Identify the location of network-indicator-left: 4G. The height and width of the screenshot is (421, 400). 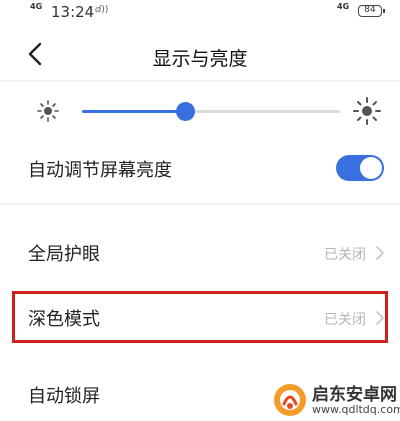
(36, 6).